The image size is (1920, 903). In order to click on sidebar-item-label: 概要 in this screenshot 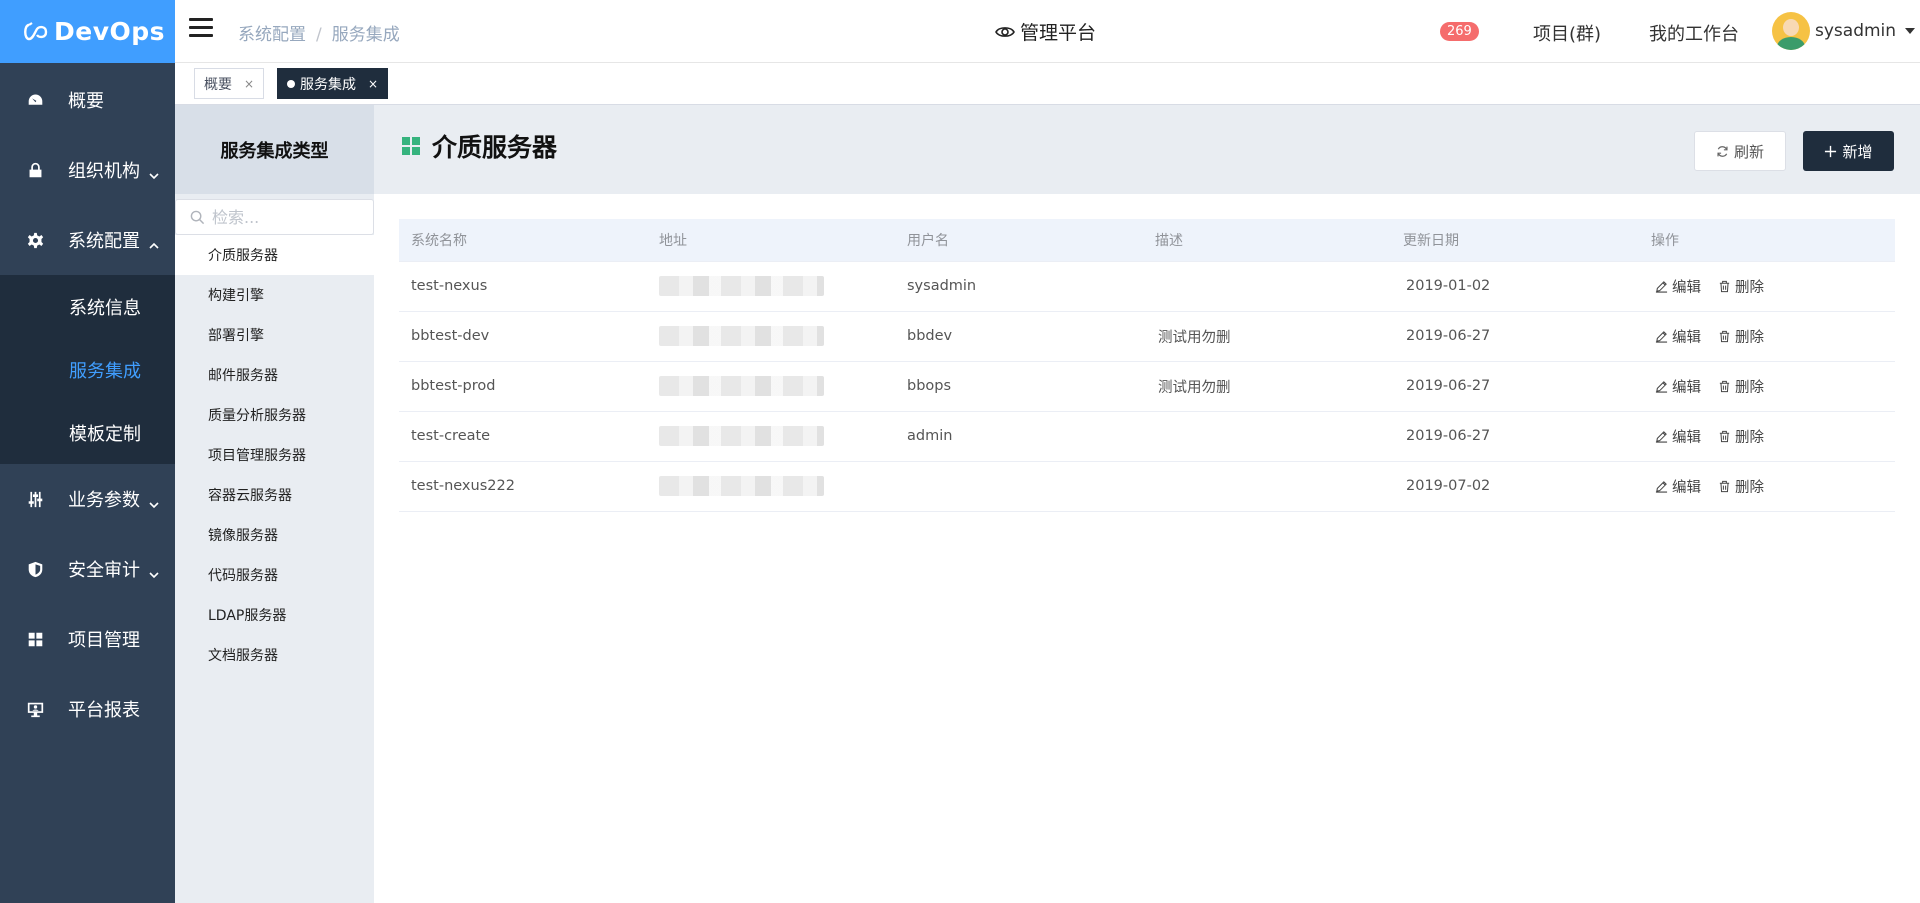, I will do `click(86, 101)`.